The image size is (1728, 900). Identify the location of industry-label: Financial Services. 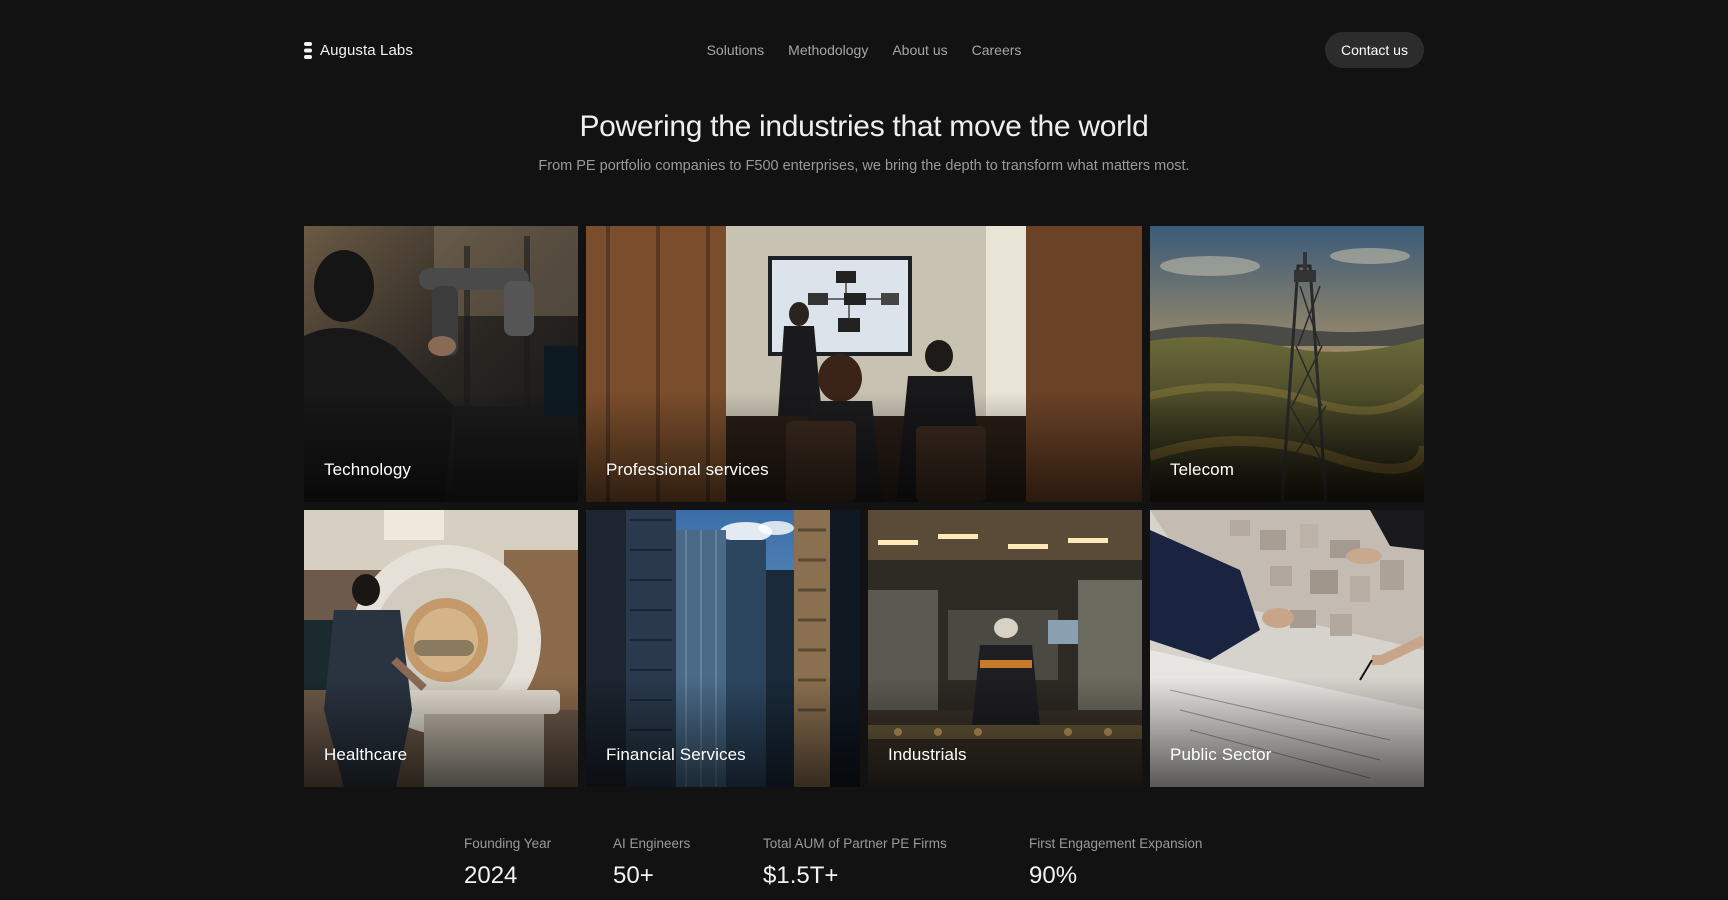
(676, 754).